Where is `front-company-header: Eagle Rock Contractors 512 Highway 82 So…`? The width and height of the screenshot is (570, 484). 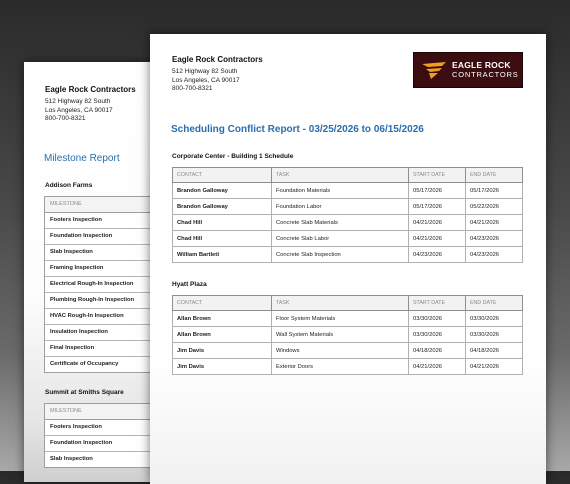 front-company-header: Eagle Rock Contractors 512 Highway 82 So… is located at coordinates (217, 74).